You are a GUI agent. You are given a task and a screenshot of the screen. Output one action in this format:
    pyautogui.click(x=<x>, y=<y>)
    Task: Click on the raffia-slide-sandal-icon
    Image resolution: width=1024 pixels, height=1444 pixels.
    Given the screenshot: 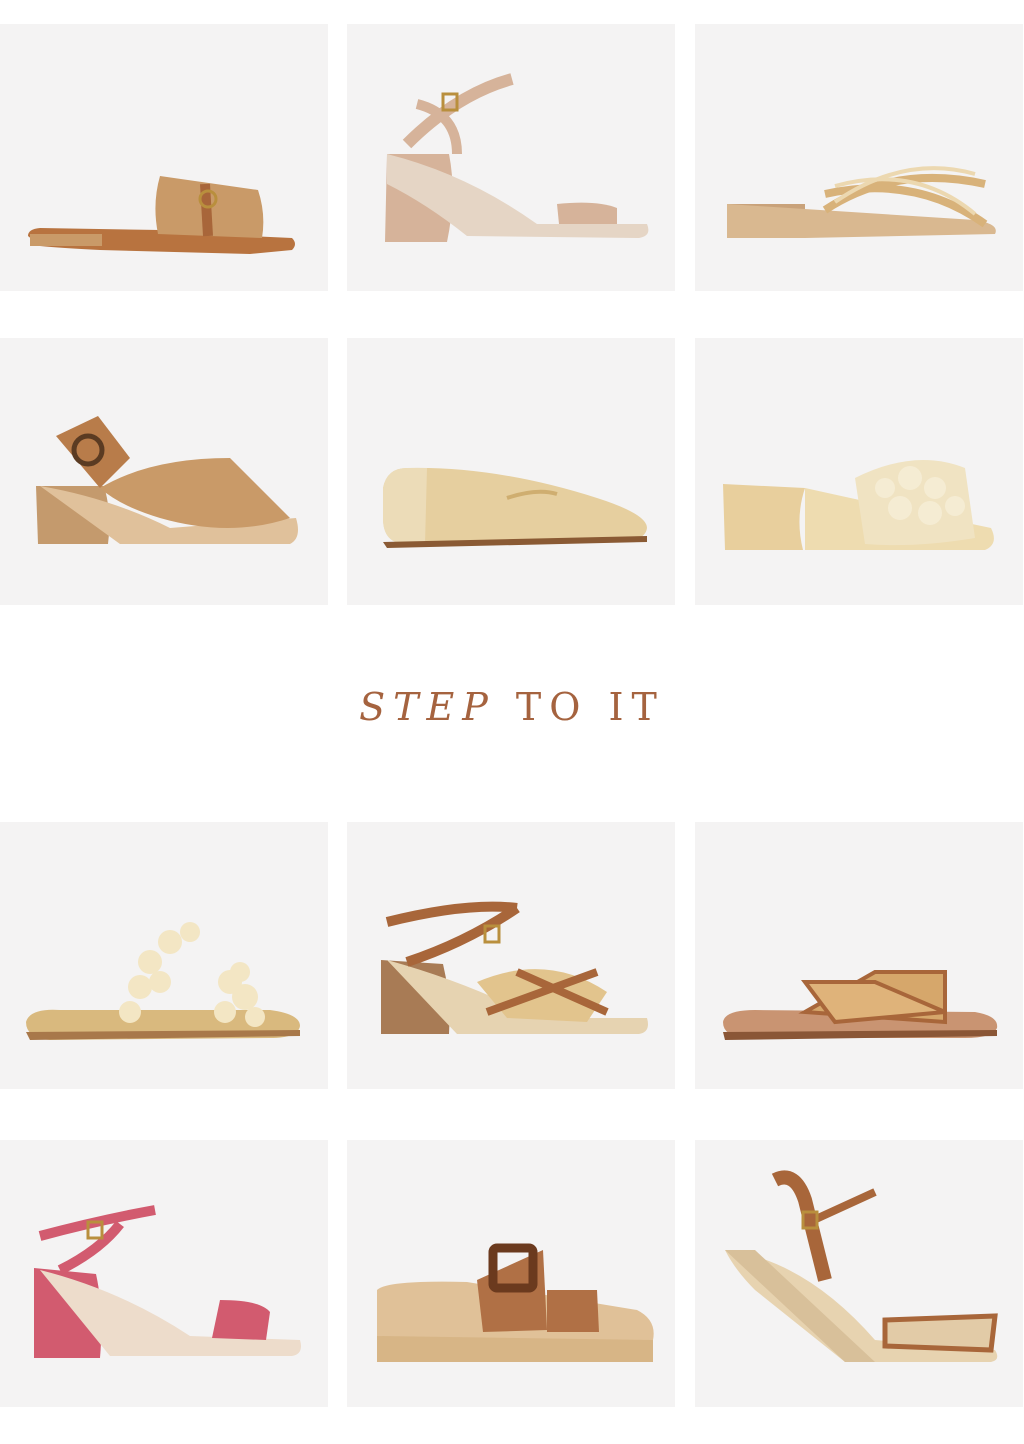 What is the action you would take?
    pyautogui.click(x=161, y=215)
    